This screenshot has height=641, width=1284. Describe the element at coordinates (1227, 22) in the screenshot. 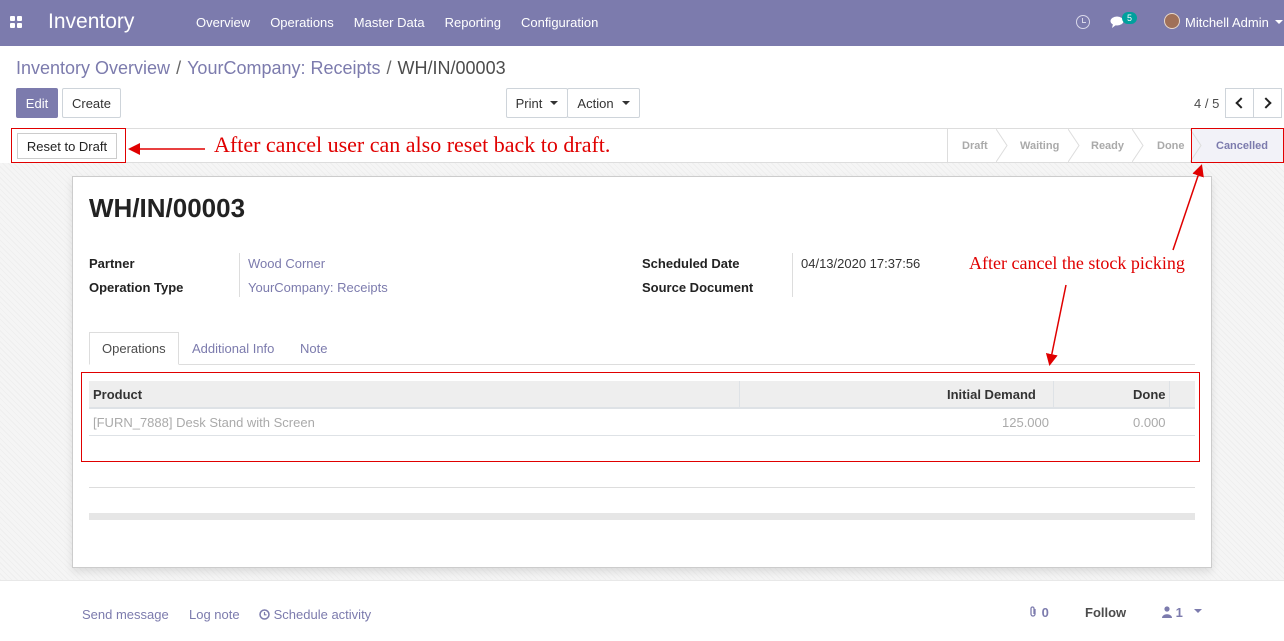

I see `user-name: Mitchell Admin` at that location.